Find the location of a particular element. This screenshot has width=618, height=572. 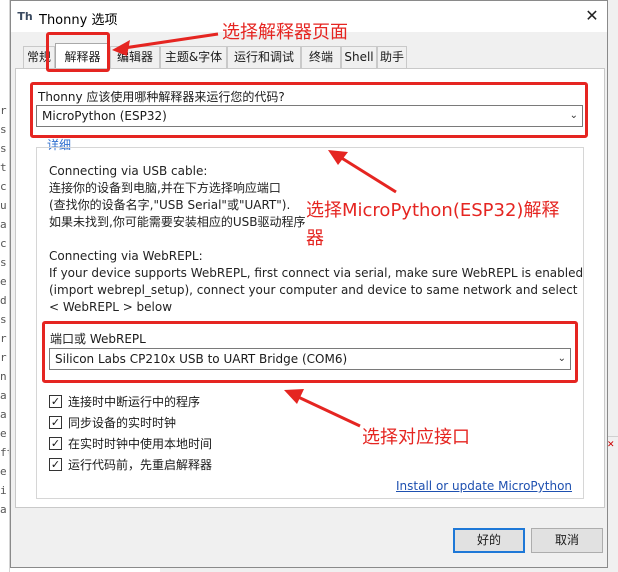

annotation-interpreter-text: 选择MicroPython(ESP32)解释 is located at coordinates (433, 210).